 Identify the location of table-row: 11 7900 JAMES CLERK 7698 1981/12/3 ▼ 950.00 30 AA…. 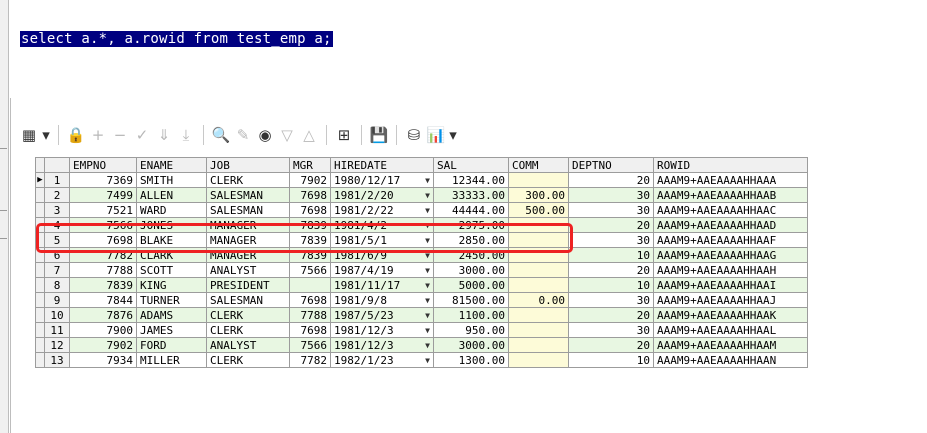
(421, 330).